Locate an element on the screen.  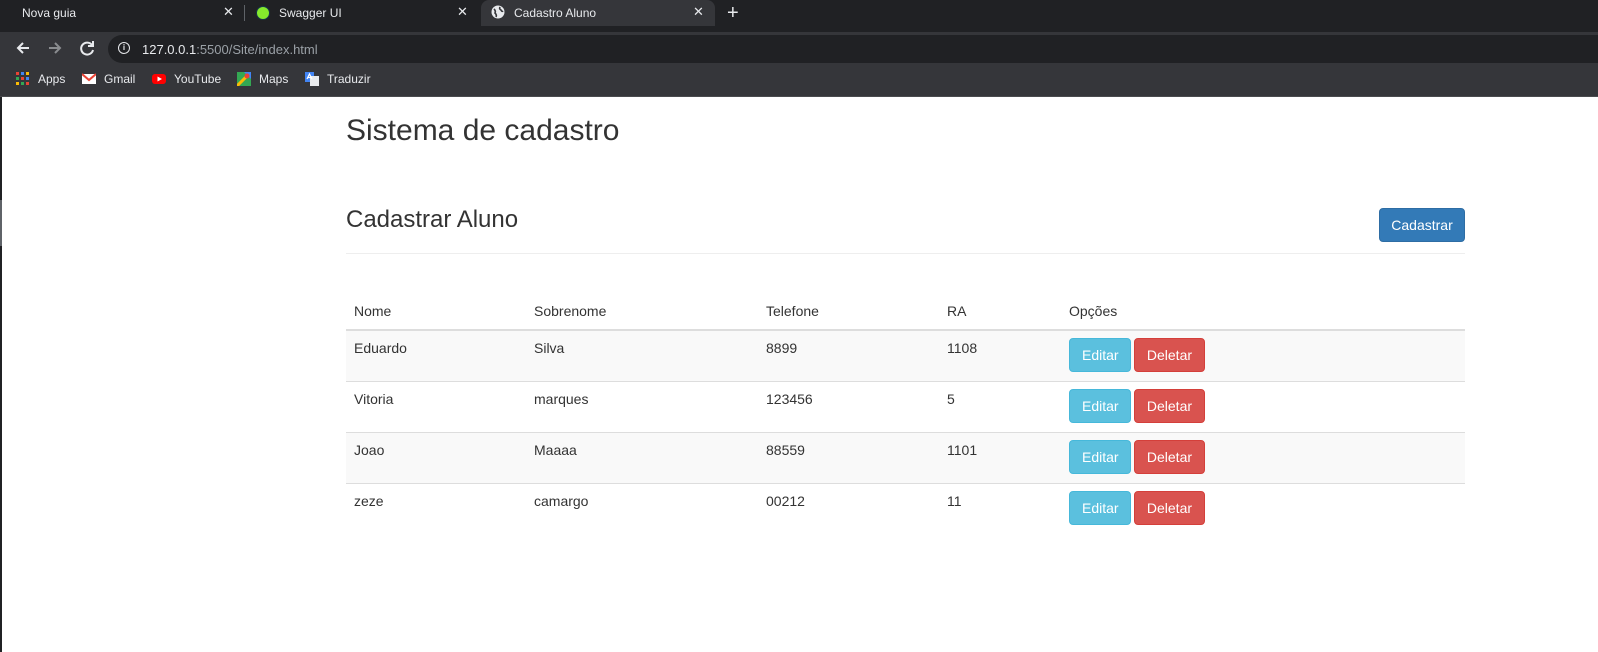
cell-sobrenome: Silva is located at coordinates (642, 355).